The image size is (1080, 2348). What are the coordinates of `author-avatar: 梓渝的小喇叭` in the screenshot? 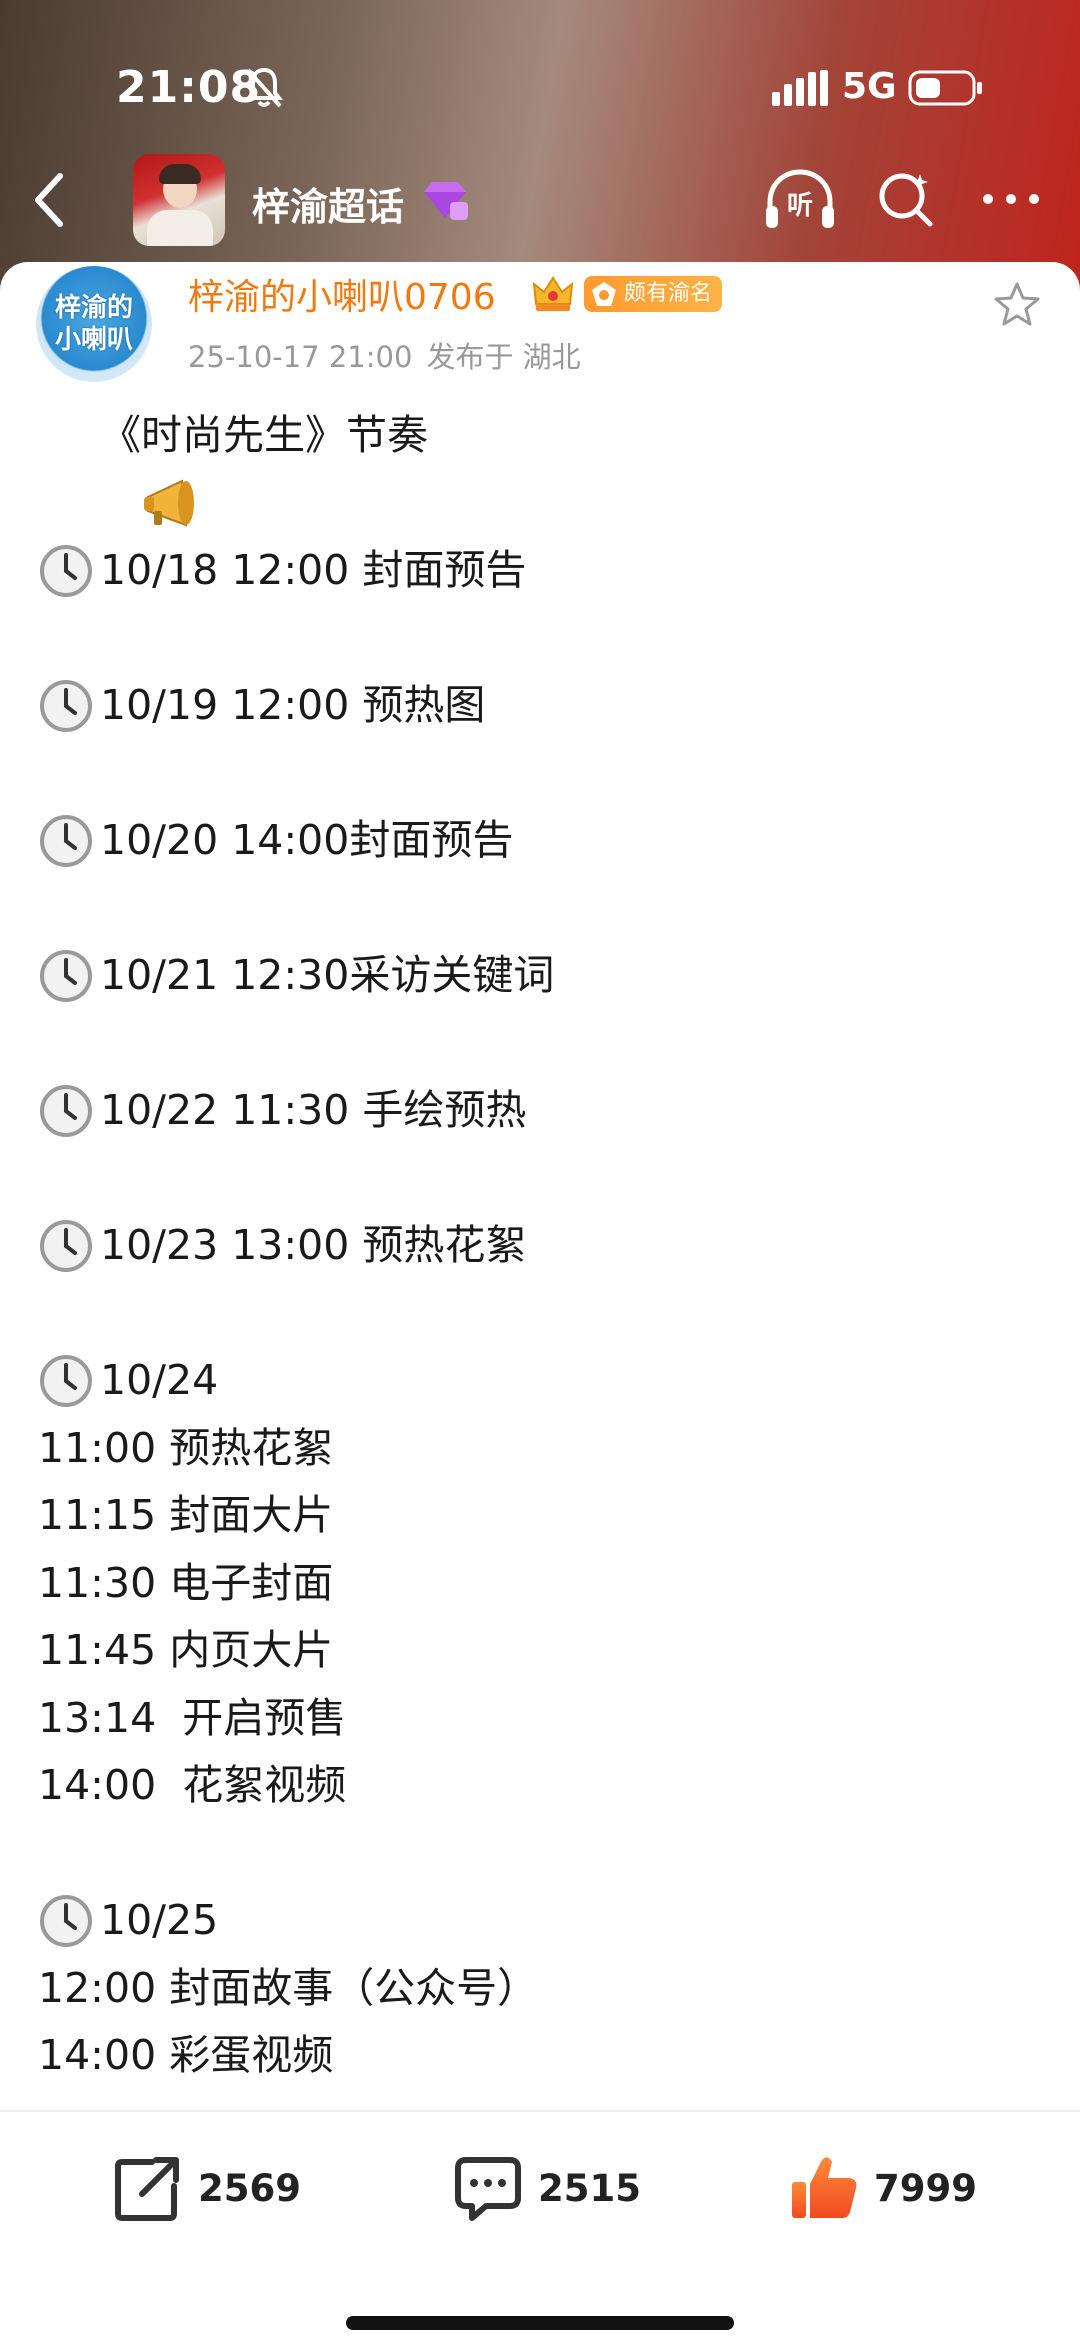 It's located at (94, 324).